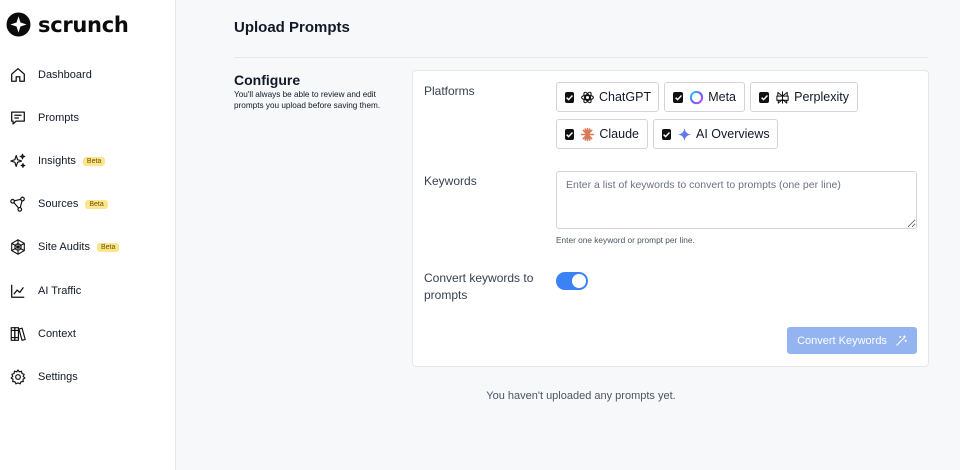 The width and height of the screenshot is (960, 470). What do you see at coordinates (587, 134) in the screenshot?
I see `claude-icon` at bounding box center [587, 134].